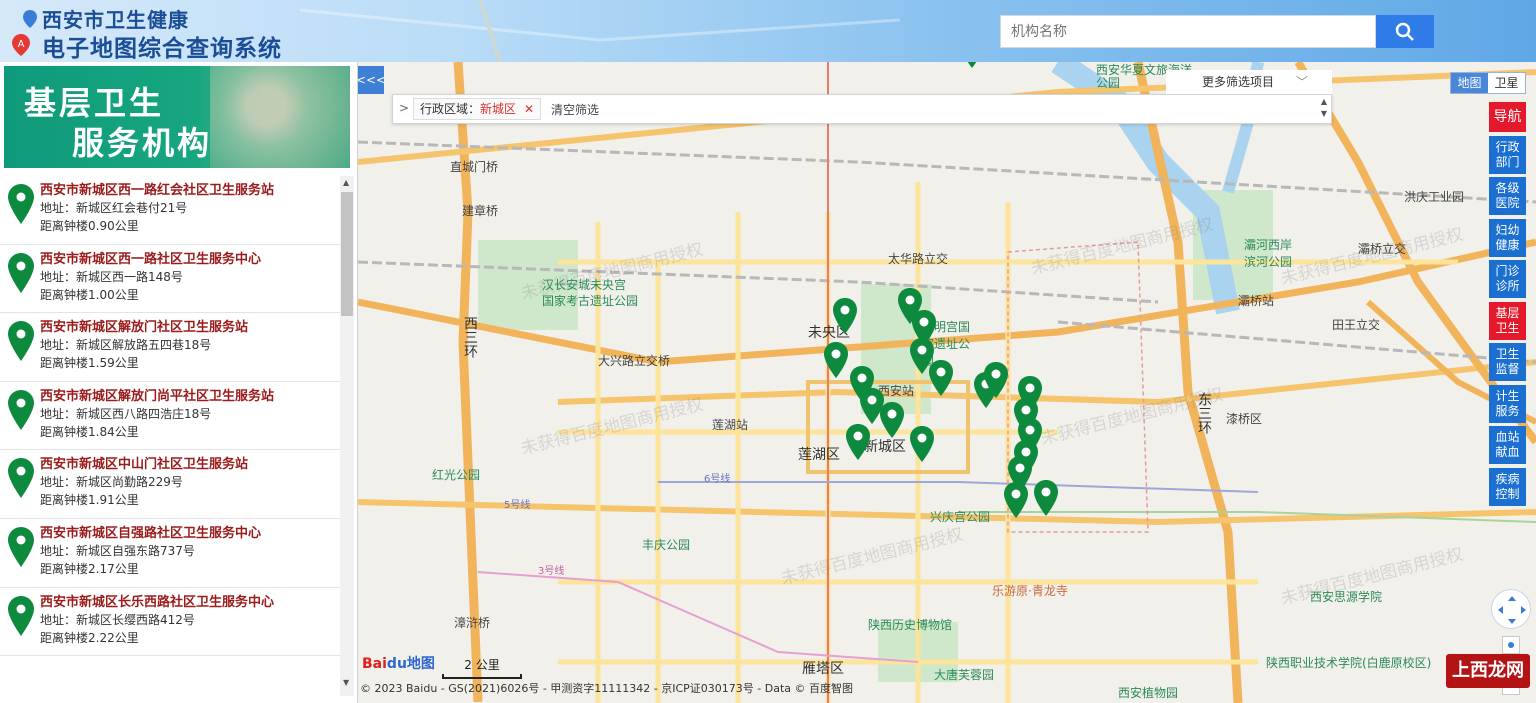  What do you see at coordinates (142, 143) in the screenshot?
I see `banner-title-line2: 服务机构` at bounding box center [142, 143].